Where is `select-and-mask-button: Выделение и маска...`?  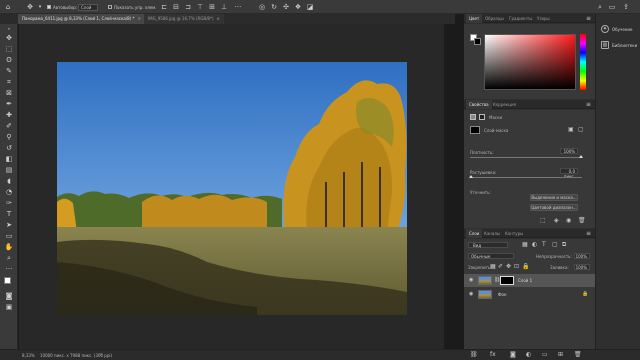
select-and-mask-button: Выделение и маска... is located at coordinates (554, 197).